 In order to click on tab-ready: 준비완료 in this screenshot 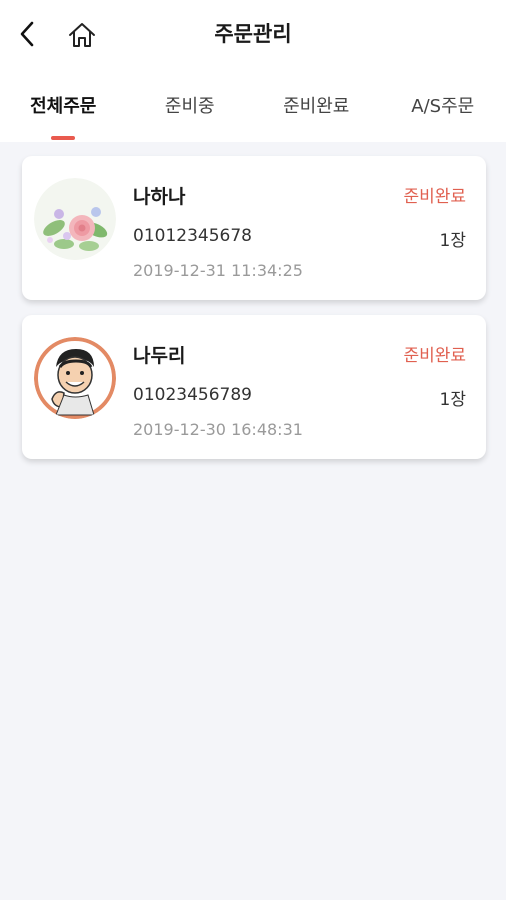, I will do `click(316, 105)`.